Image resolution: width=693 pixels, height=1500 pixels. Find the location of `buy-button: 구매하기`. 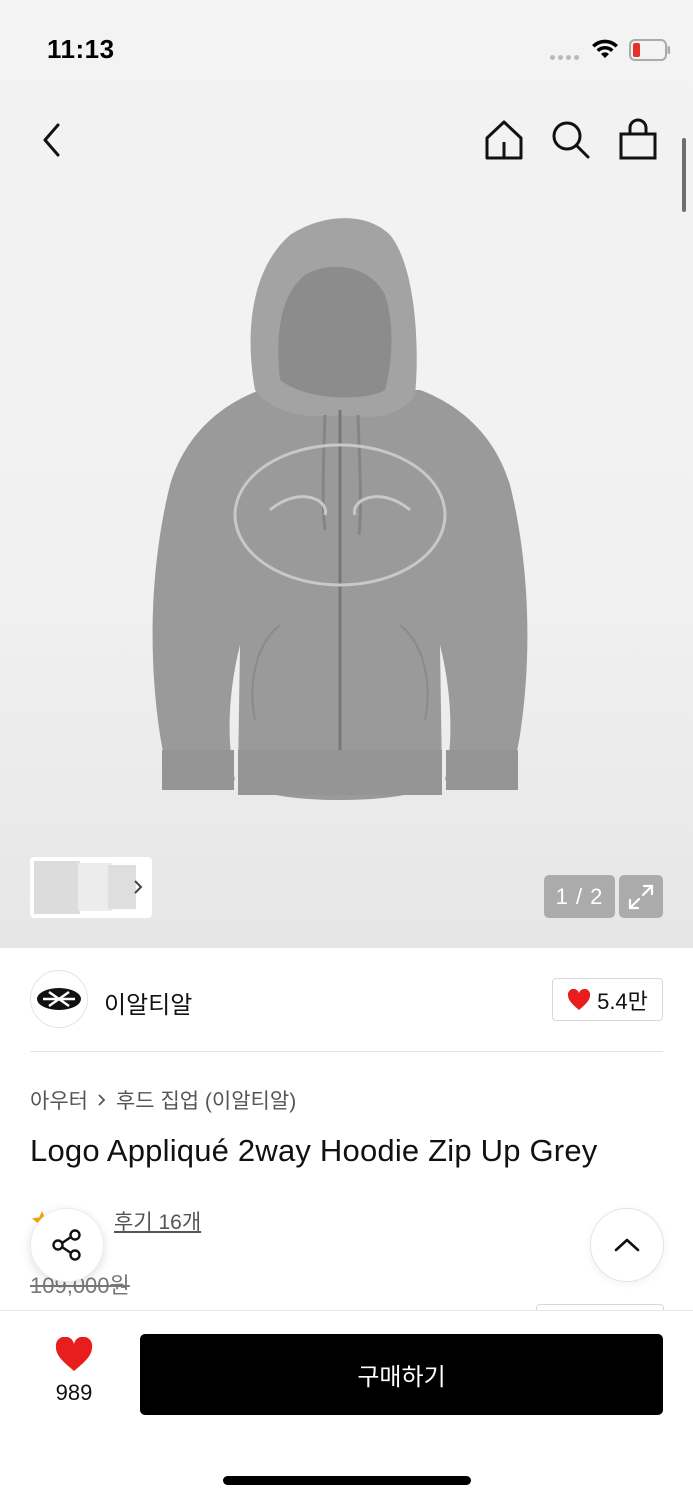

buy-button: 구매하기 is located at coordinates (401, 1374).